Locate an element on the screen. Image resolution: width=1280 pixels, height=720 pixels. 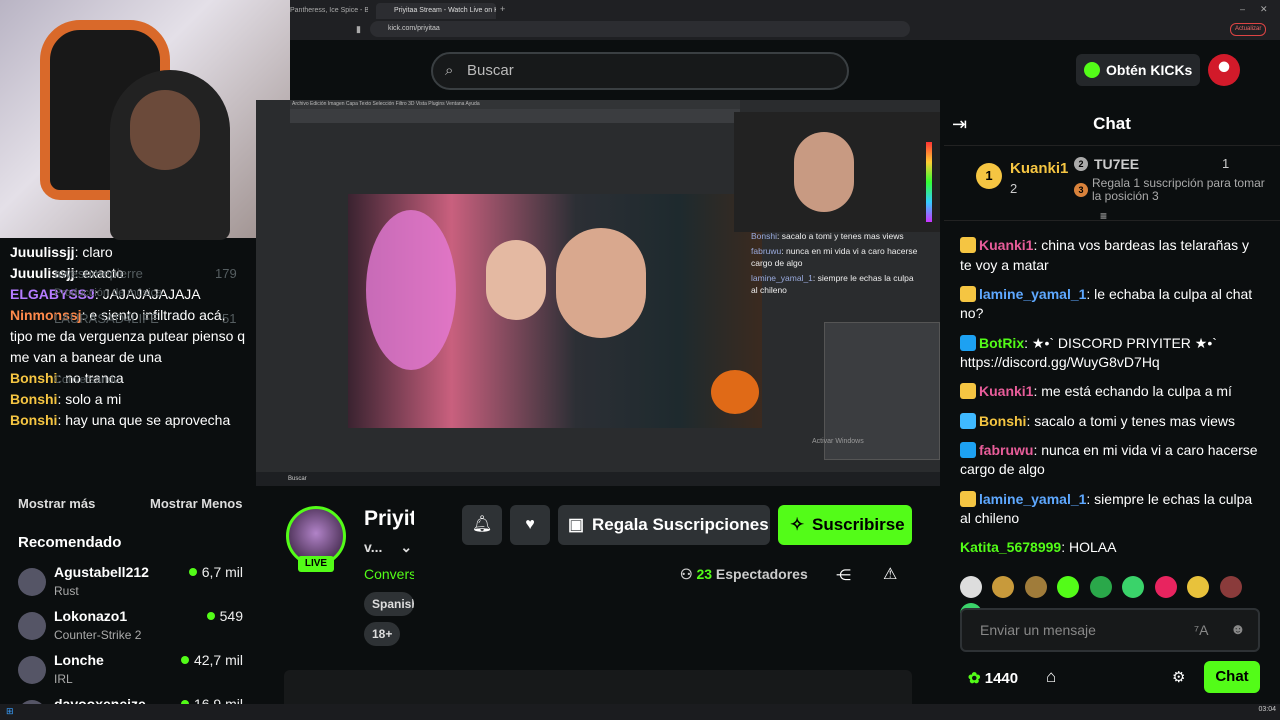
viewer-count: ⚇ 23 Espectadores is located at coordinates (744, 574).